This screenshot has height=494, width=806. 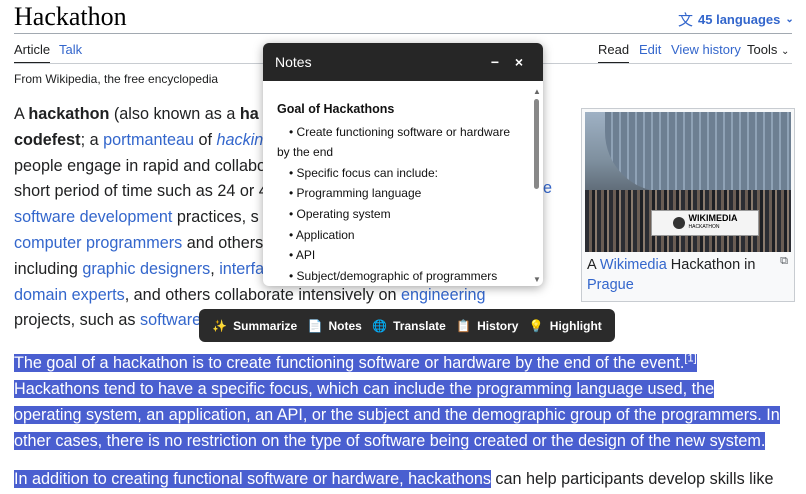 What do you see at coordinates (345, 325) in the screenshot?
I see `toolbar-label: Notes` at bounding box center [345, 325].